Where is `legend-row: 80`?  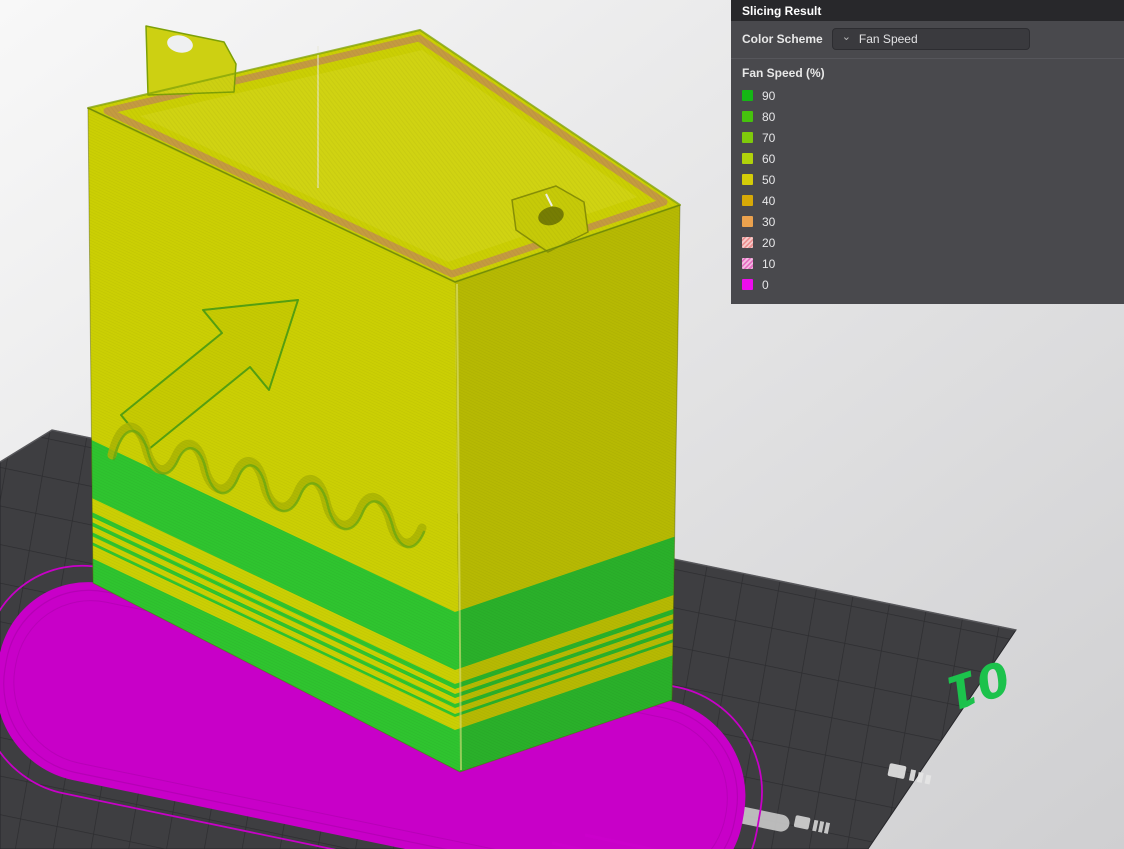 legend-row: 80 is located at coordinates (927, 116).